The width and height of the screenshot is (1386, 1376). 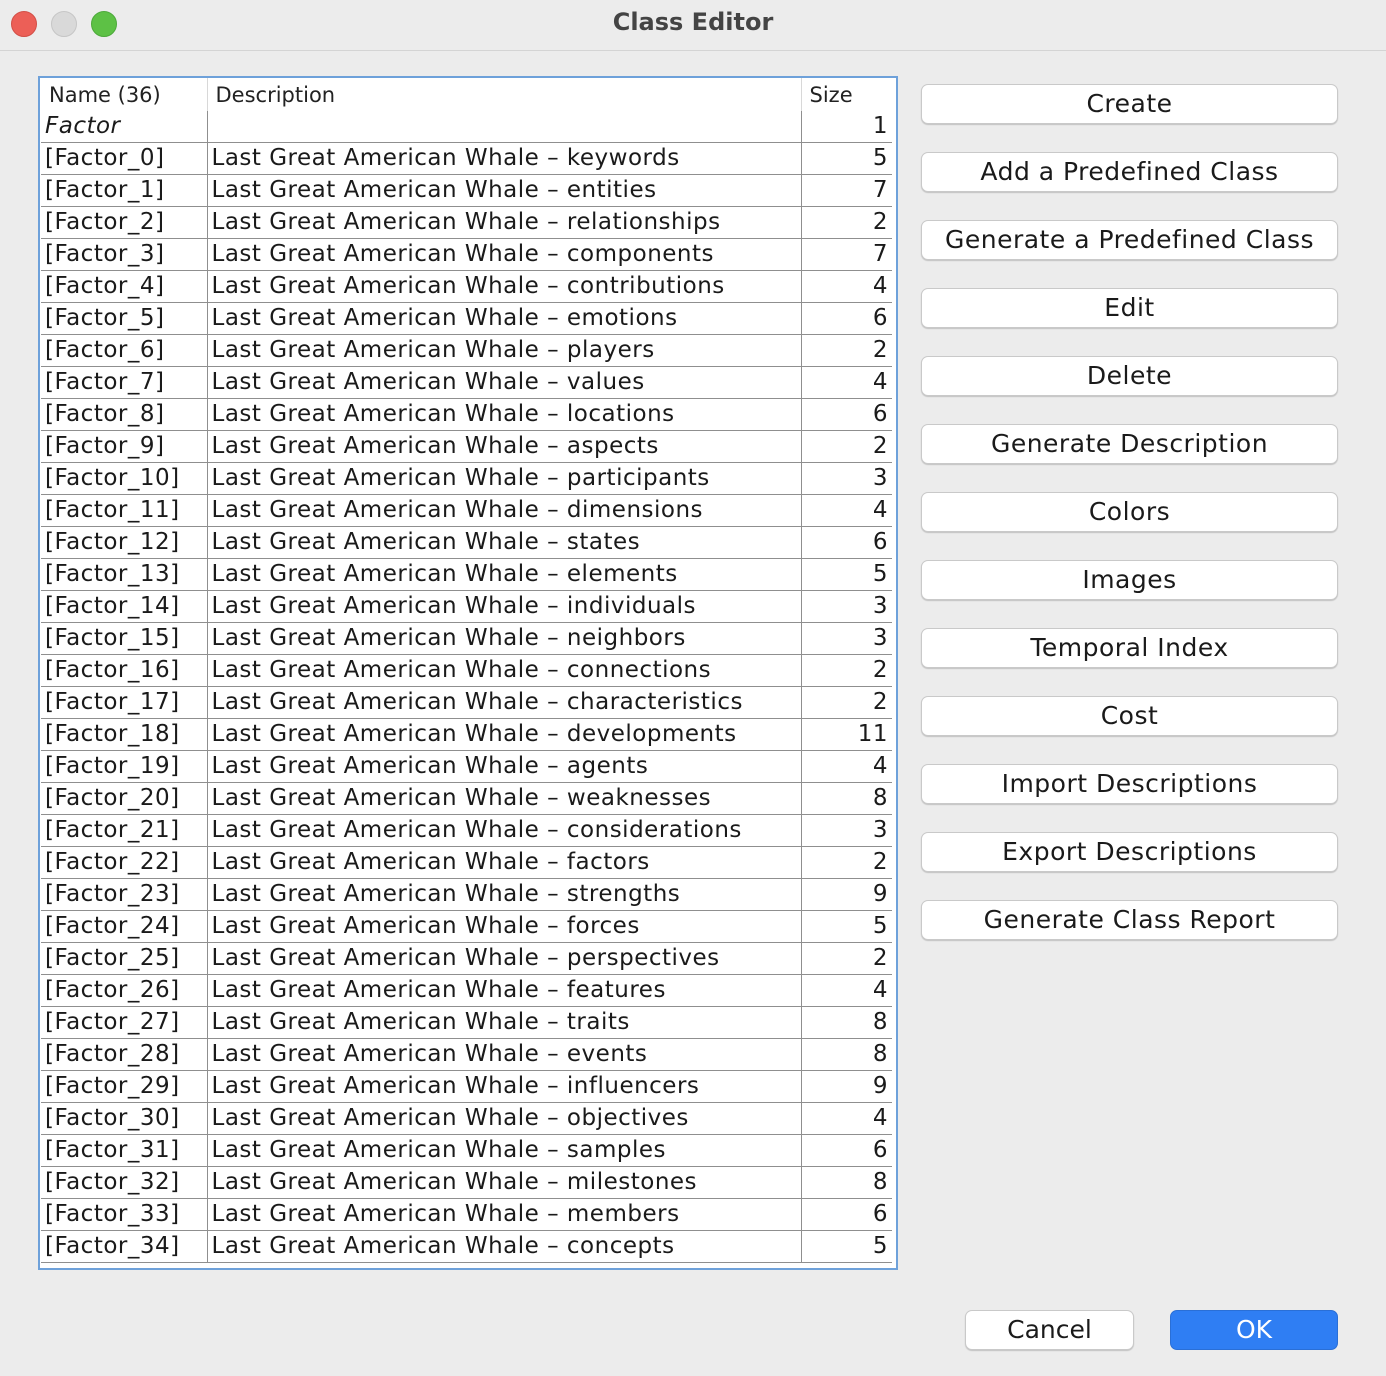 I want to click on row-description-cell: Last Great American Whale – neighbors, so click(x=504, y=638).